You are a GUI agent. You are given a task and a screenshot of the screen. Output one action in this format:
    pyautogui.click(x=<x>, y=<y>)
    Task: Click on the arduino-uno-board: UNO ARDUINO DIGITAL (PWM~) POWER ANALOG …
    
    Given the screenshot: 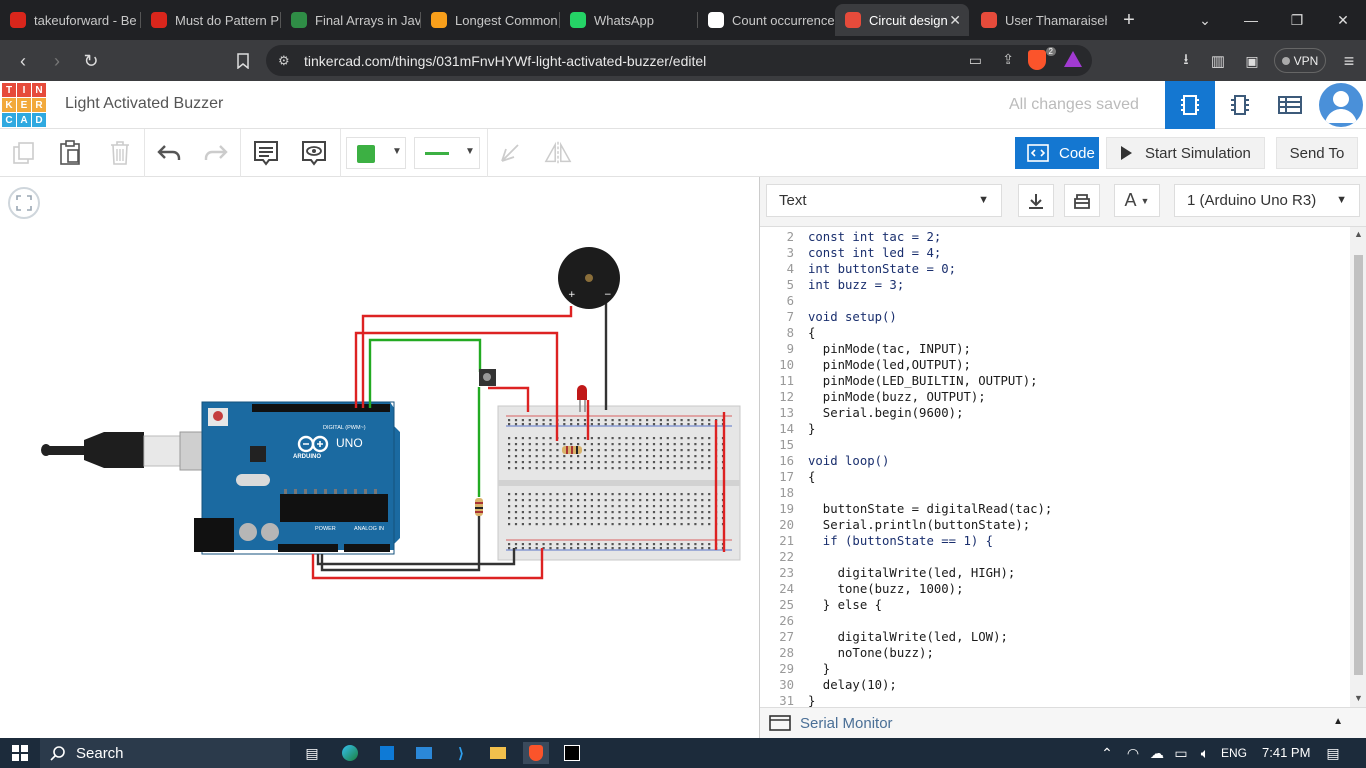 What is the action you would take?
    pyautogui.click(x=297, y=478)
    